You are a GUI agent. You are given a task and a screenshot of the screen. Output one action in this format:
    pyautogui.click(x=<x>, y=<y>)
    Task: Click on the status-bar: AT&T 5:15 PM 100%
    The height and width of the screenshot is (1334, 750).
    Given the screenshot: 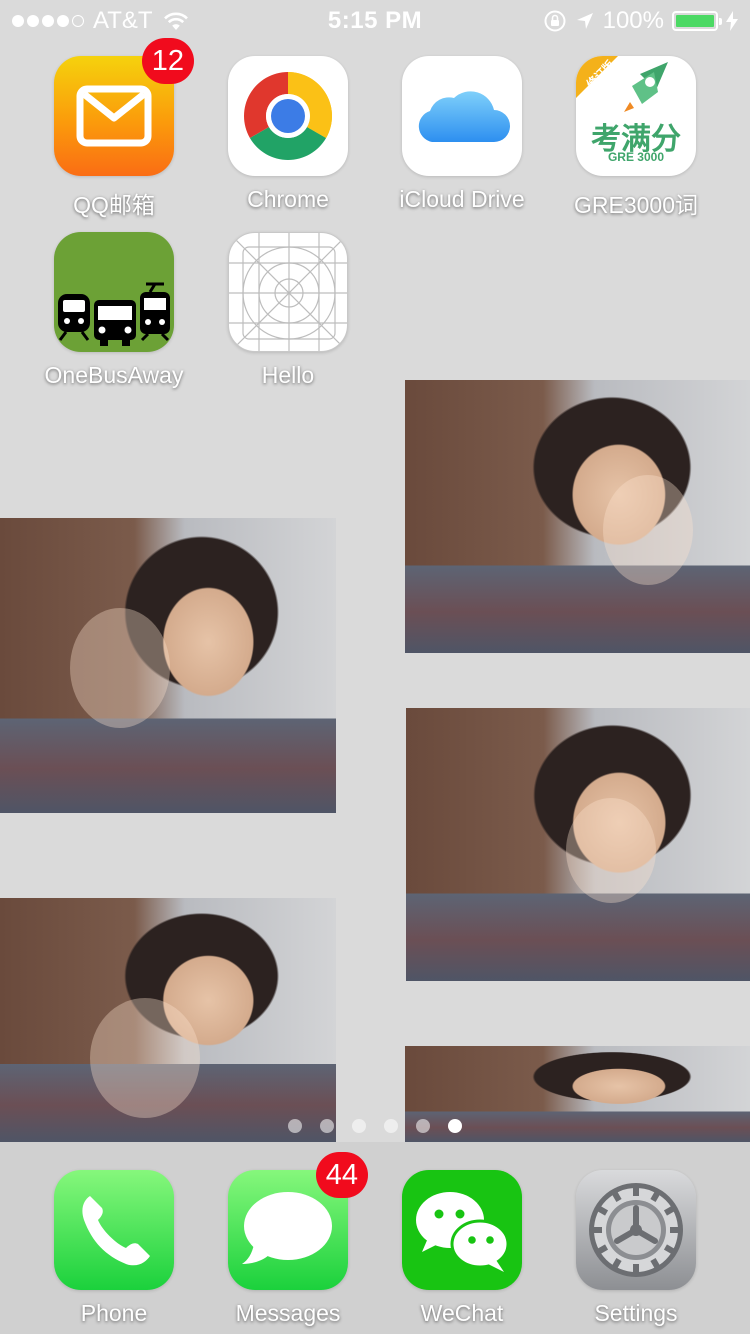 What is the action you would take?
    pyautogui.click(x=375, y=20)
    